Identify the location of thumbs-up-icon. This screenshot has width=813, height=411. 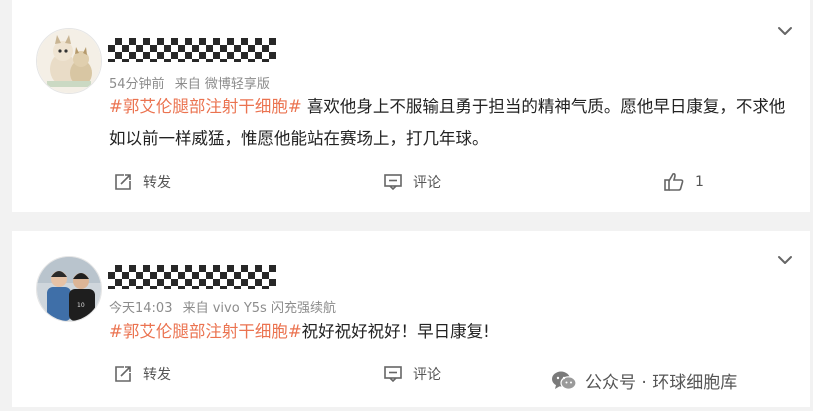
(674, 181).